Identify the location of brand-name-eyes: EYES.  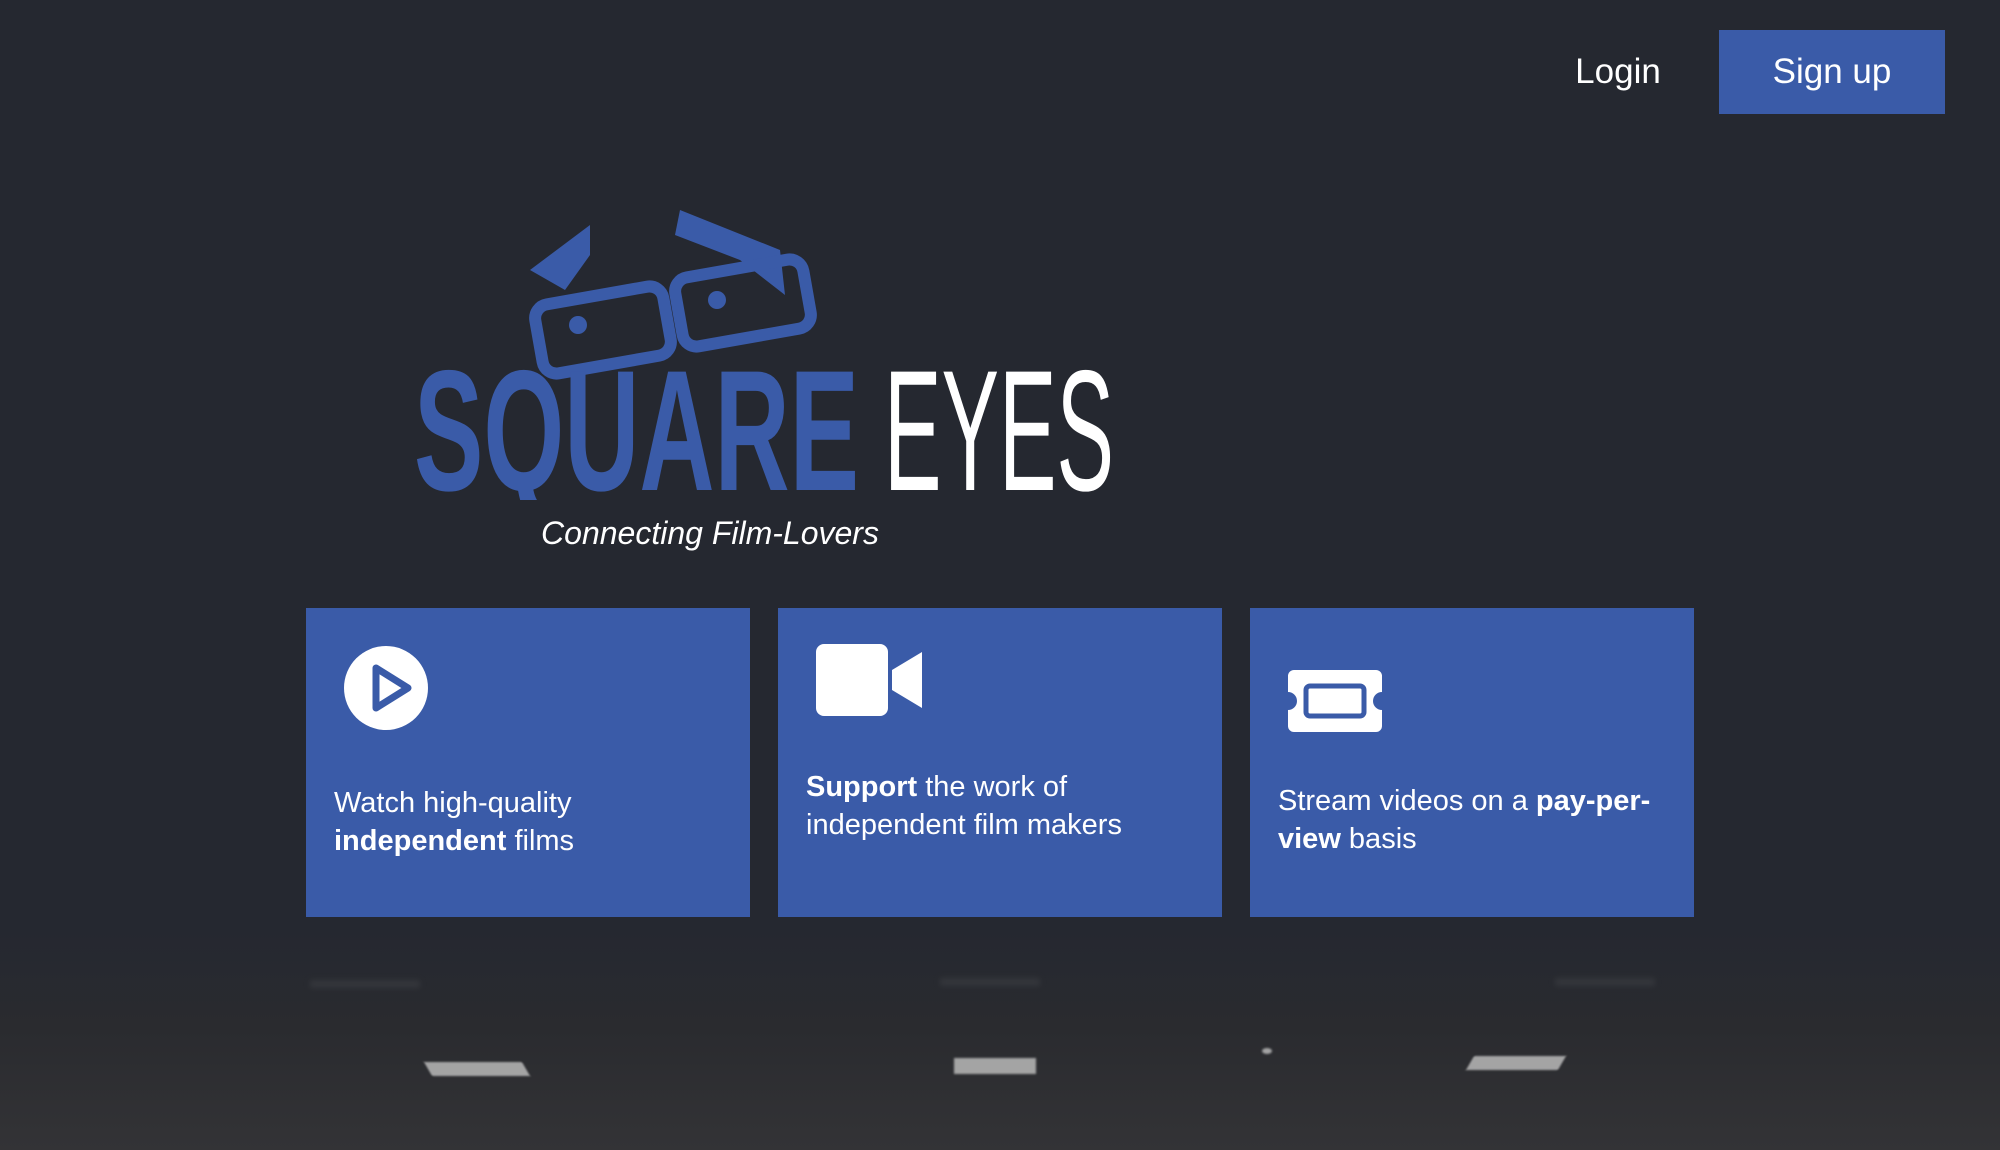
(999, 417).